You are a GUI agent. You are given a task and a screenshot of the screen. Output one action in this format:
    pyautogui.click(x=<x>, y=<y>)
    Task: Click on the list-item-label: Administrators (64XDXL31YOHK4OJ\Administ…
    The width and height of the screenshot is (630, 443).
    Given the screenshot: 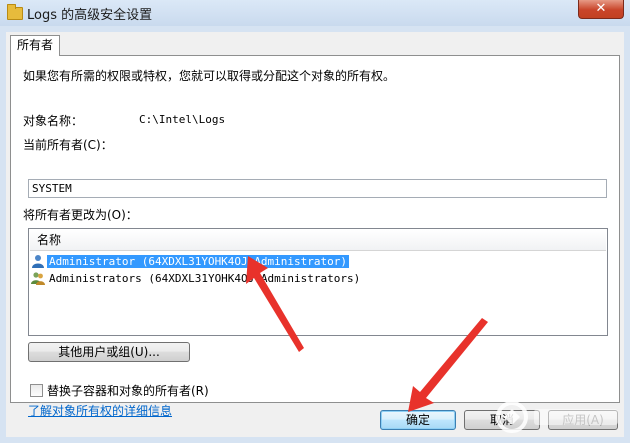 What is the action you would take?
    pyautogui.click(x=205, y=278)
    